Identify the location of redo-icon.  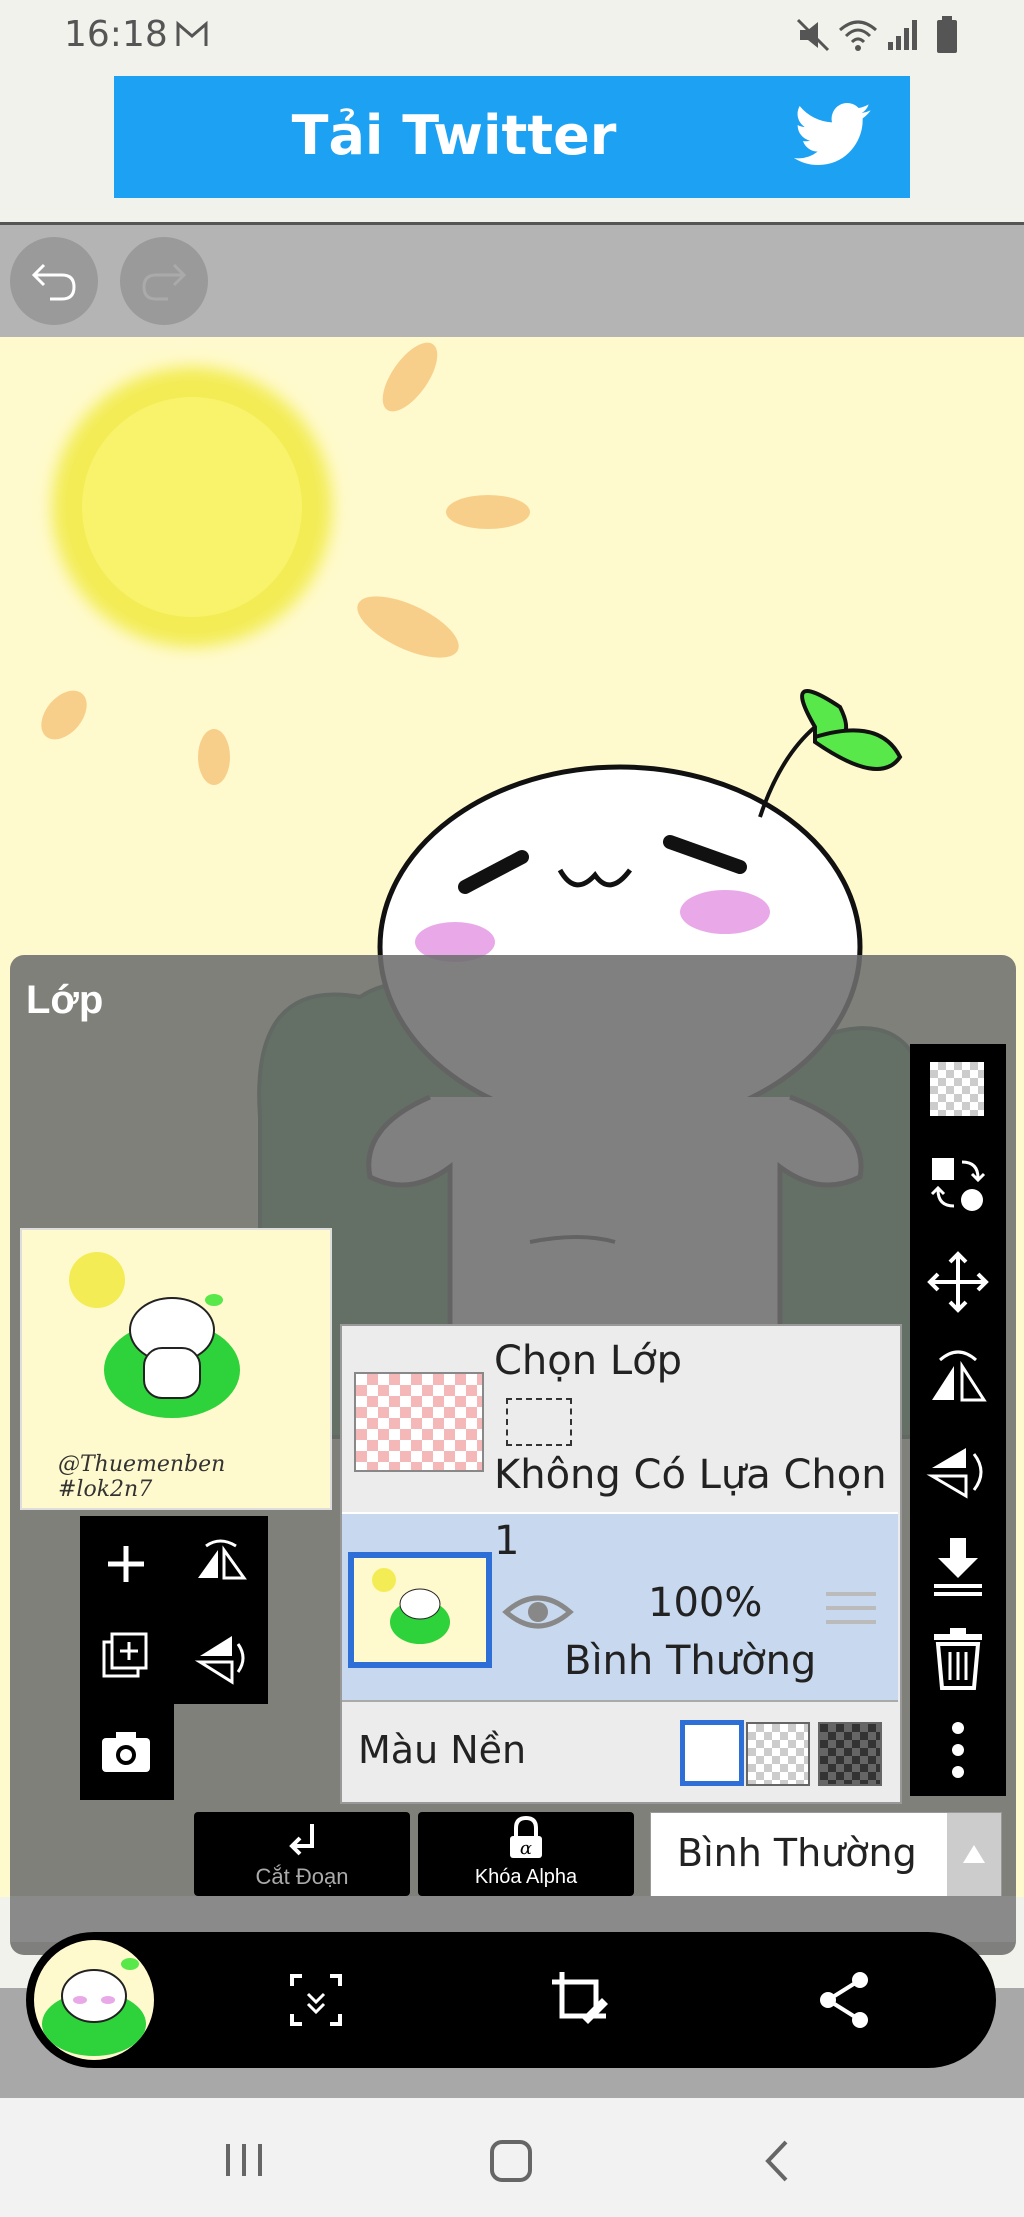
(164, 282).